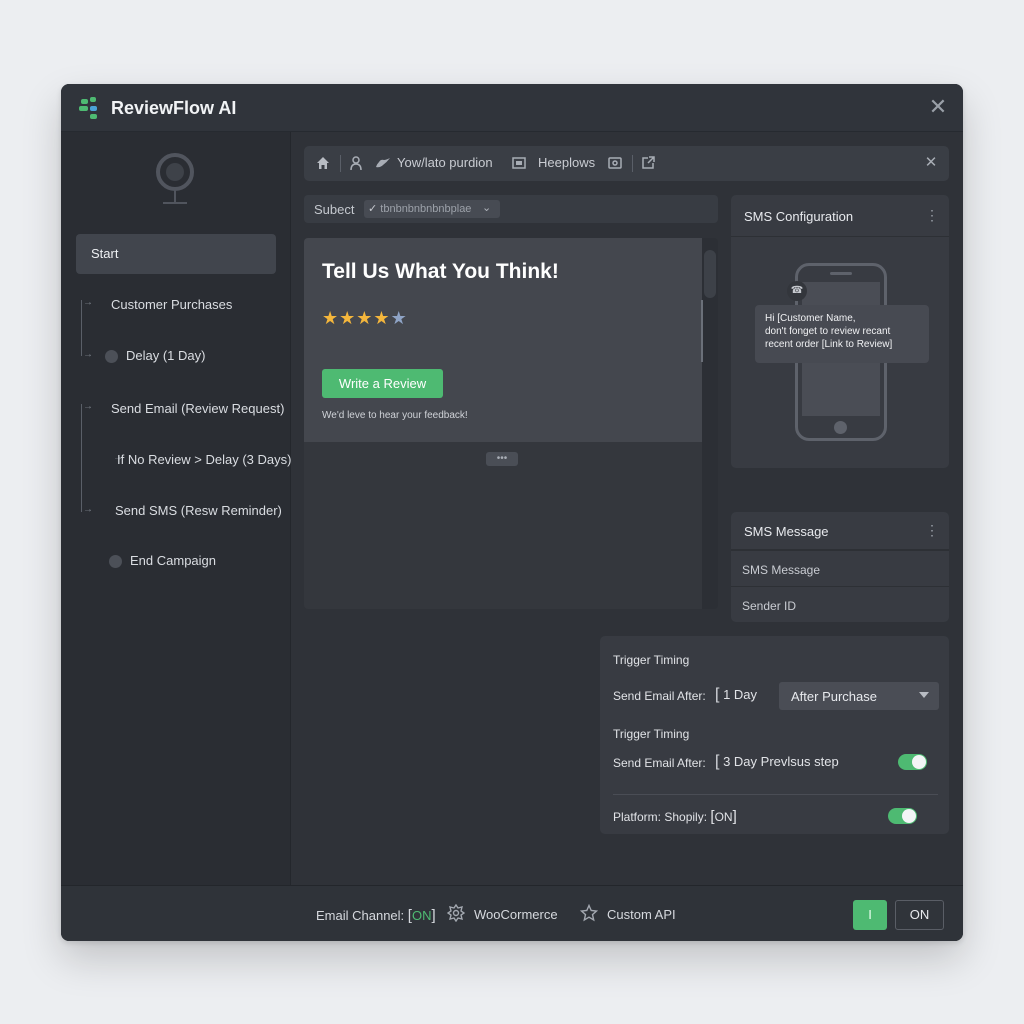  What do you see at coordinates (383, 163) in the screenshot?
I see `bird-icon` at bounding box center [383, 163].